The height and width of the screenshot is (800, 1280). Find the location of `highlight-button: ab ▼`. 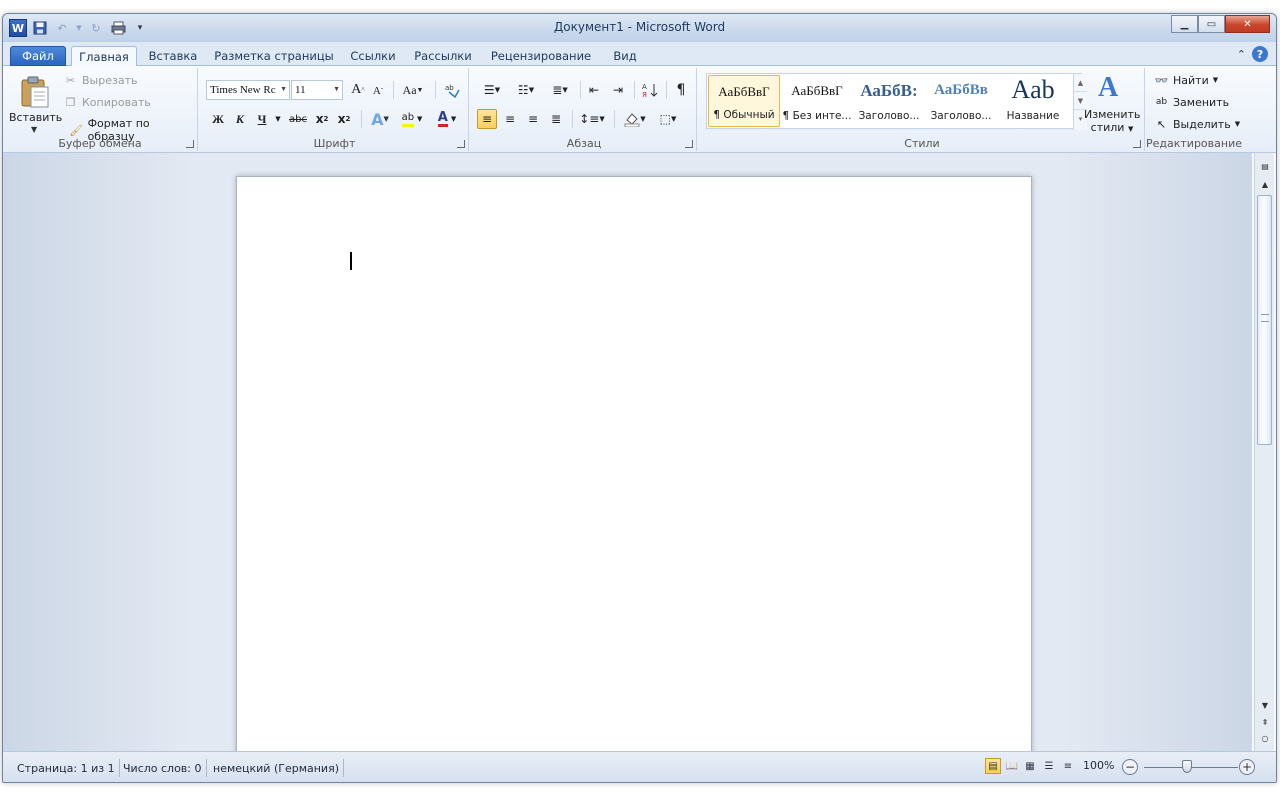

highlight-button: ab ▼ is located at coordinates (412, 119).